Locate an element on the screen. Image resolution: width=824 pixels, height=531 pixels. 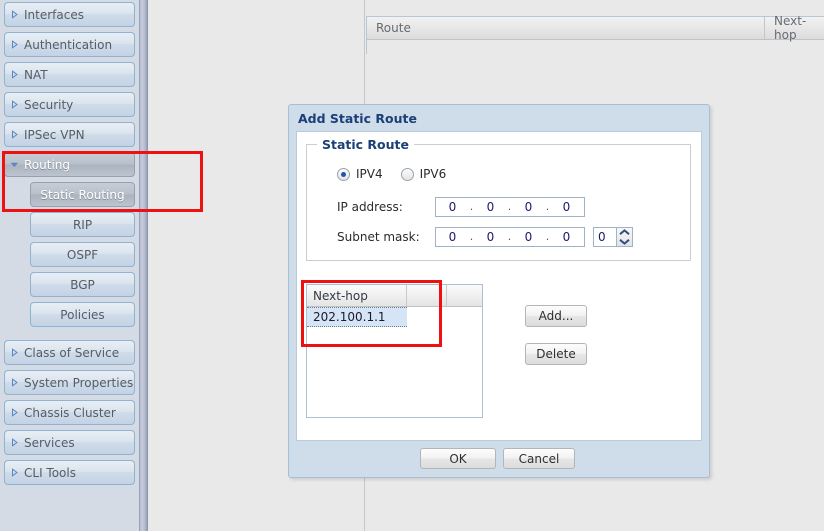
static-route-legend: Static Route is located at coordinates (365, 144).